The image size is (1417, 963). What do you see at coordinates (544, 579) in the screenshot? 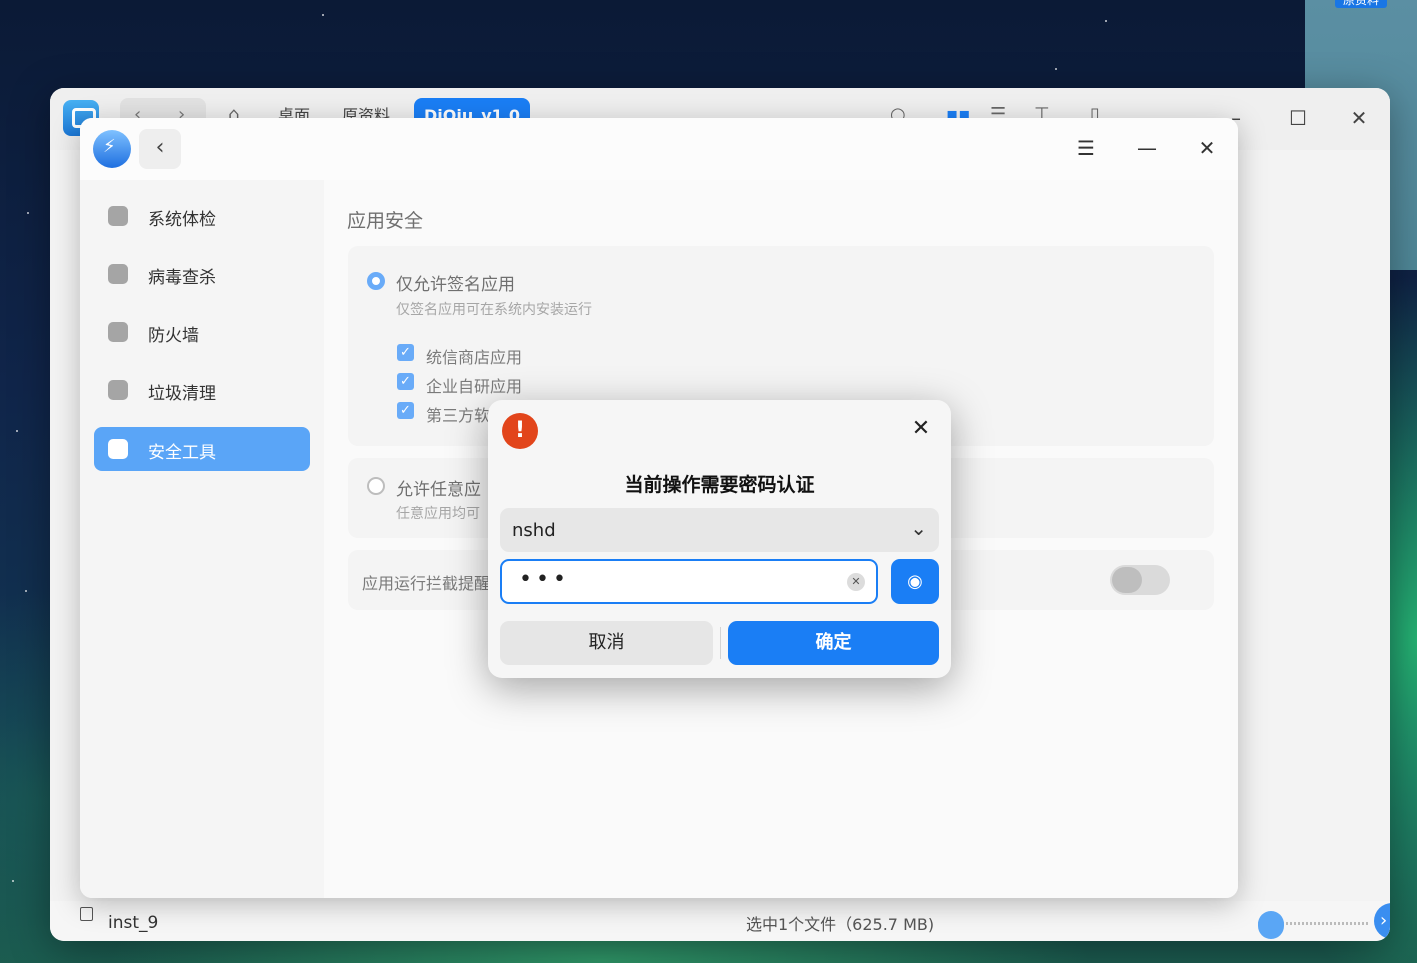
I see `password-value: •••` at bounding box center [544, 579].